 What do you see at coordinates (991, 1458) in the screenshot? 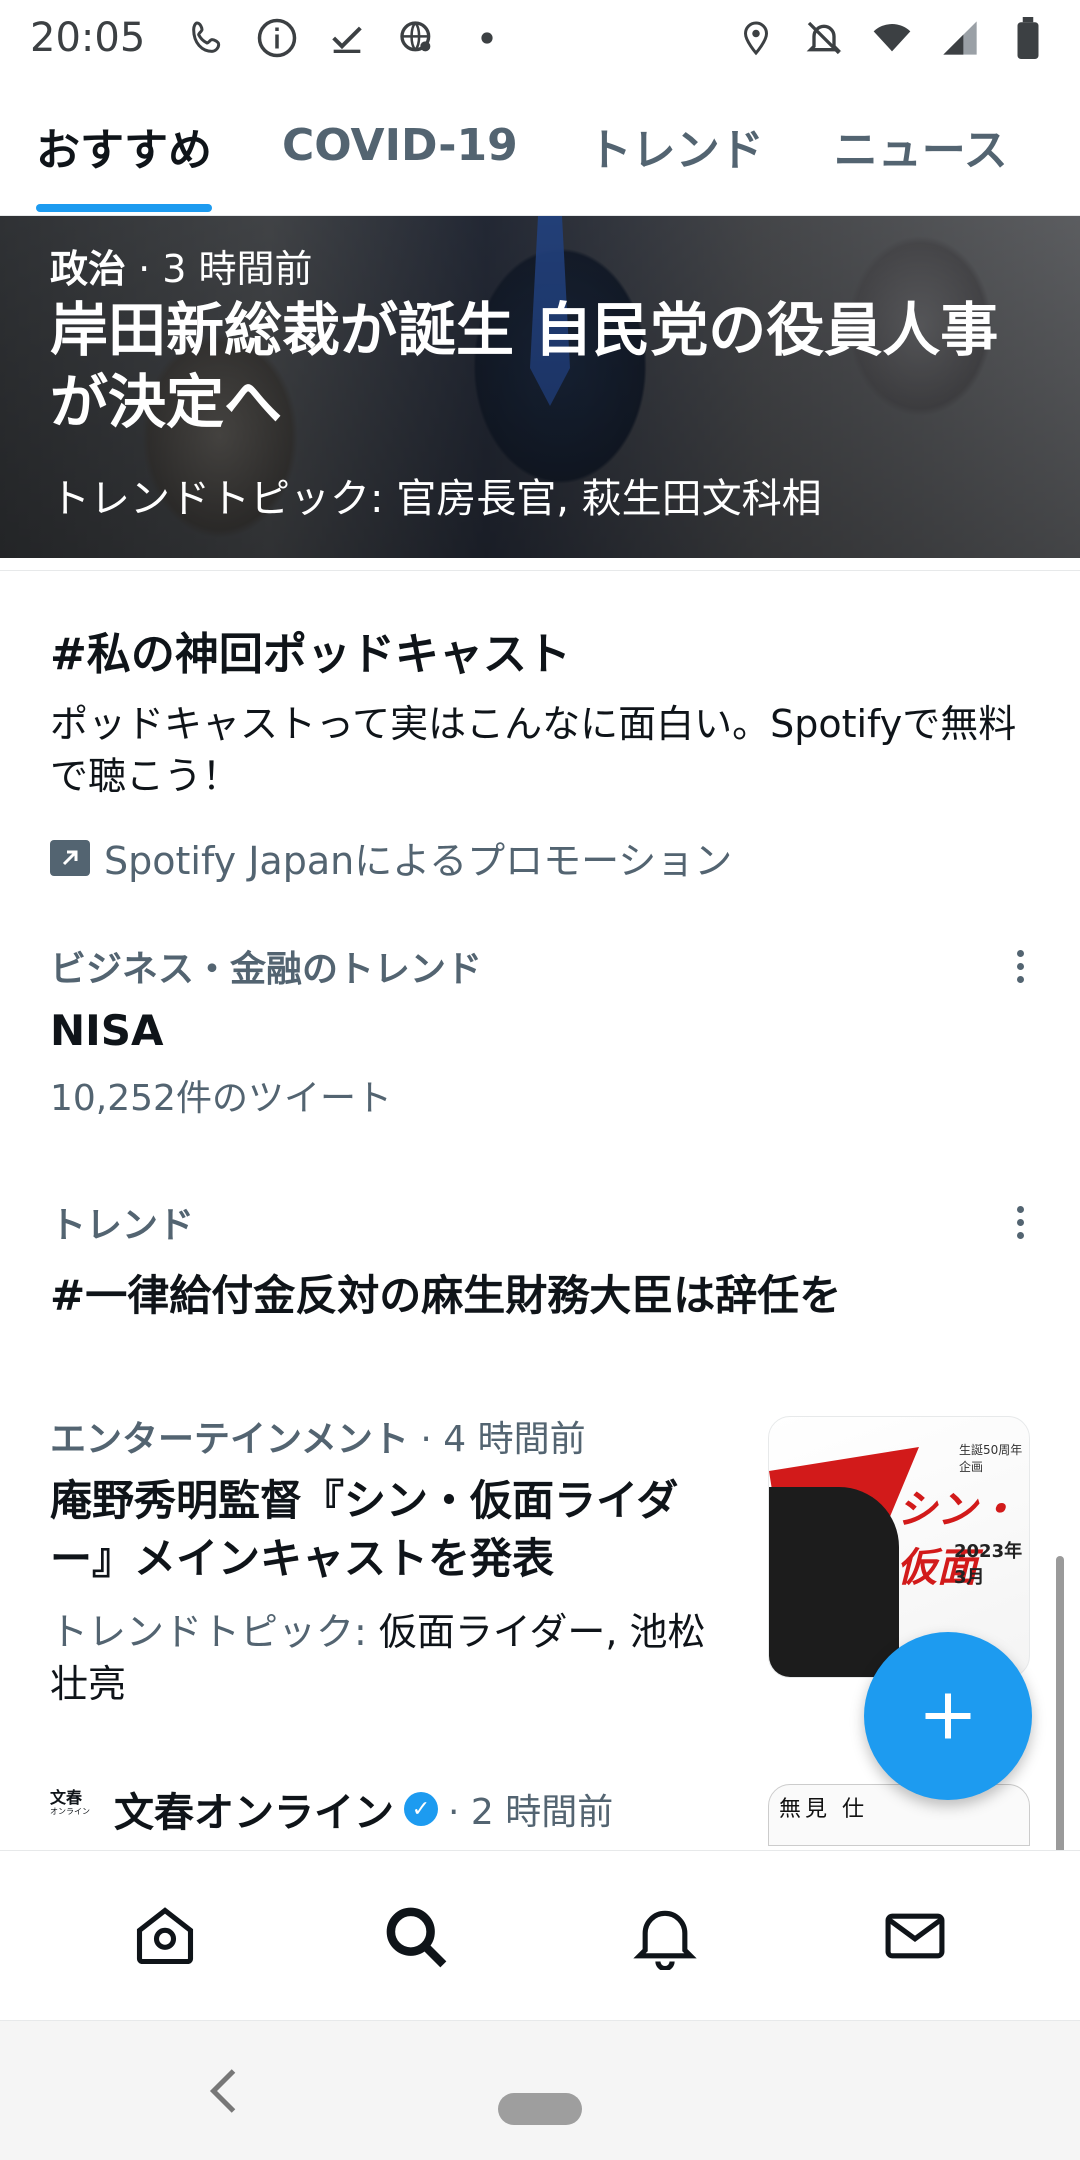
I see `thumb-small-text: 生誕50周年企画` at bounding box center [991, 1458].